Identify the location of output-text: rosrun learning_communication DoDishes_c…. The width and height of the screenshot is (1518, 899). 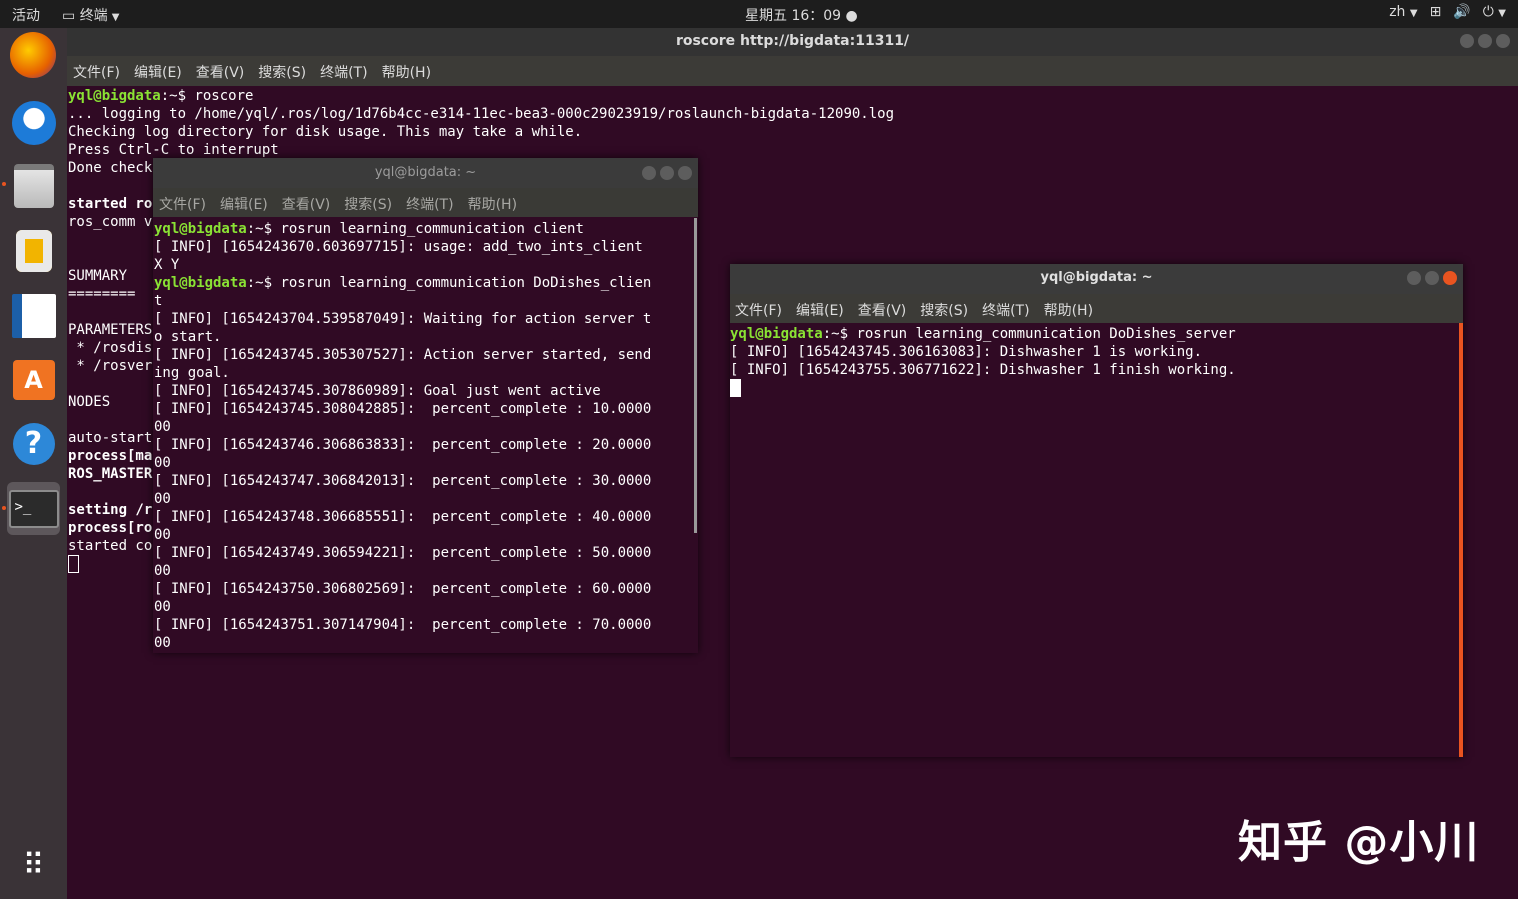
(466, 283).